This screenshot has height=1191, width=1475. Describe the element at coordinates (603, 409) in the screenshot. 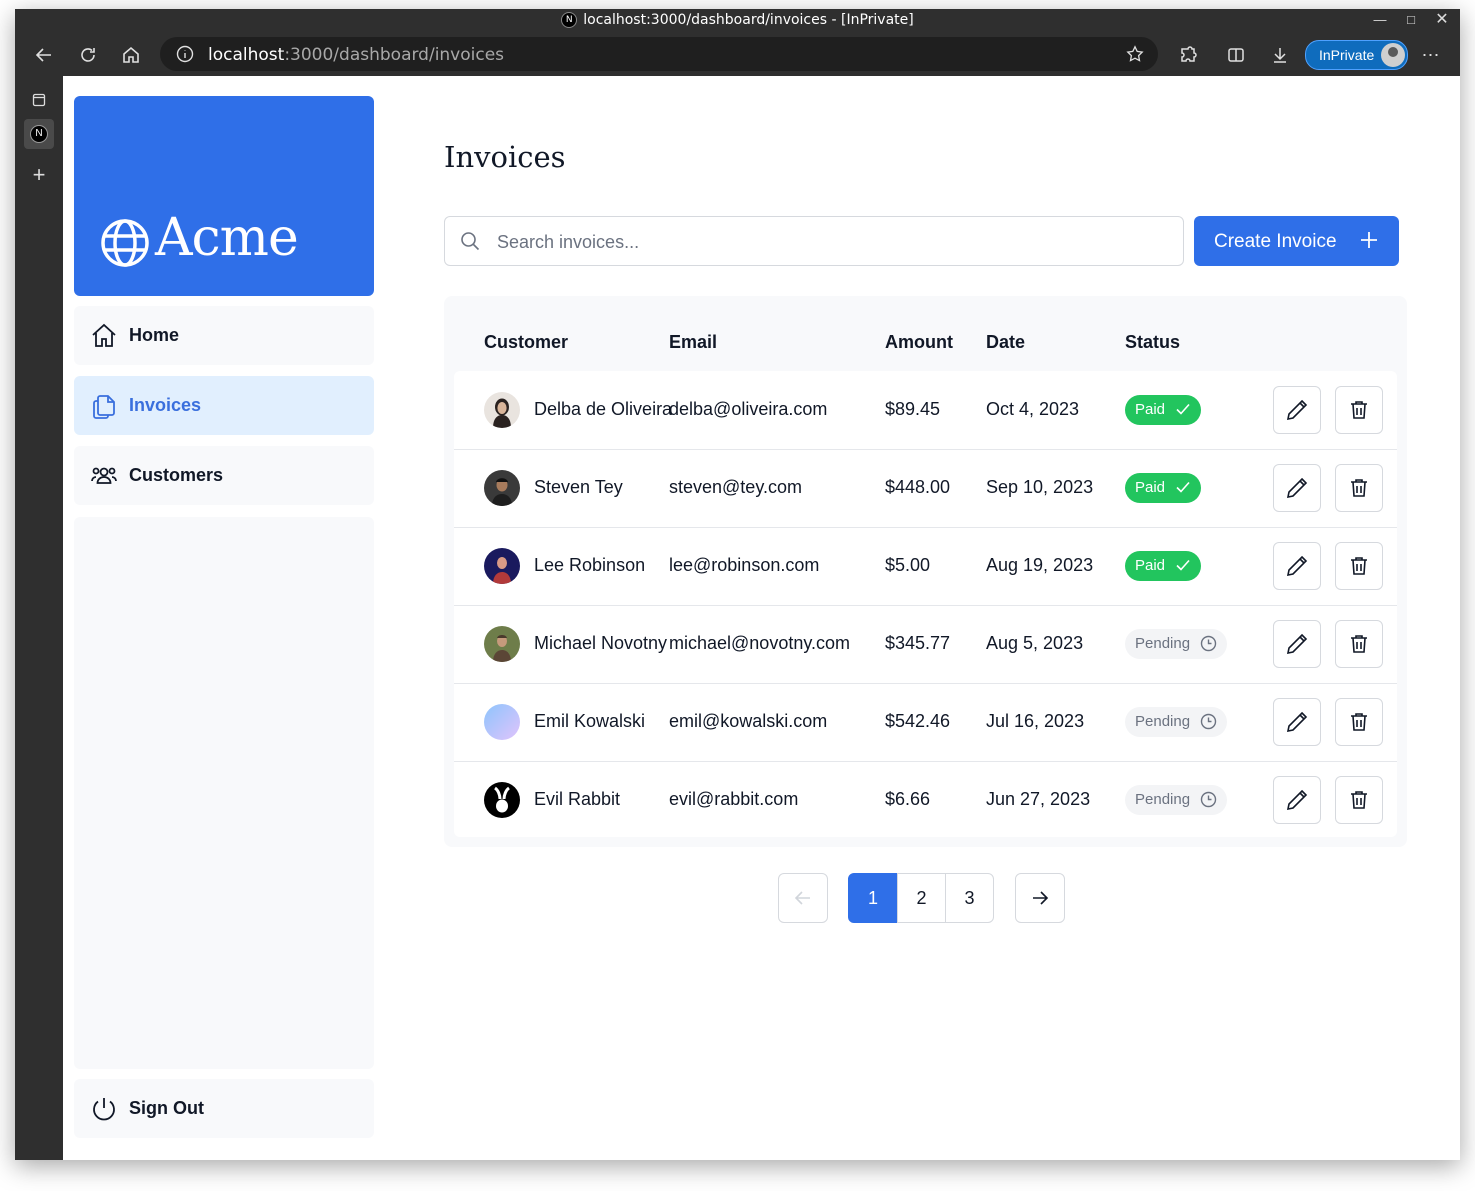

I see `customer-name: Delba de Oliveira` at that location.